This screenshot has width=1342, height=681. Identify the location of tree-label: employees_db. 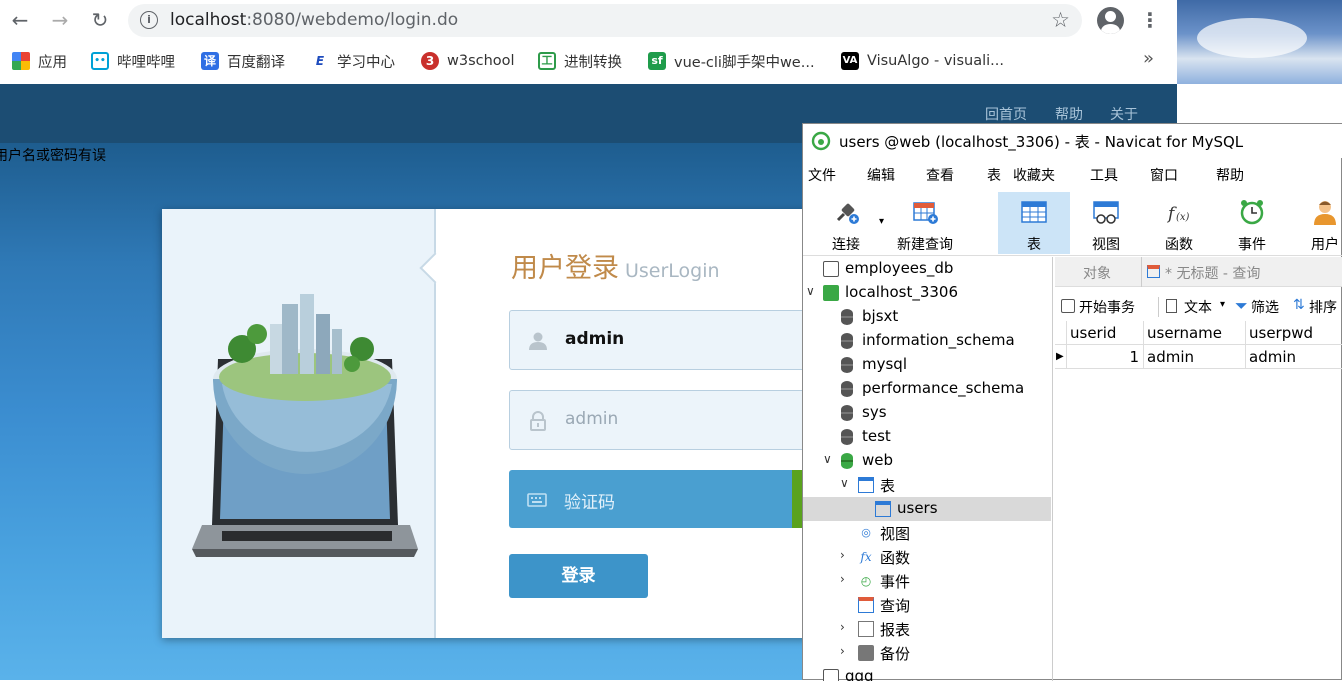
(899, 268).